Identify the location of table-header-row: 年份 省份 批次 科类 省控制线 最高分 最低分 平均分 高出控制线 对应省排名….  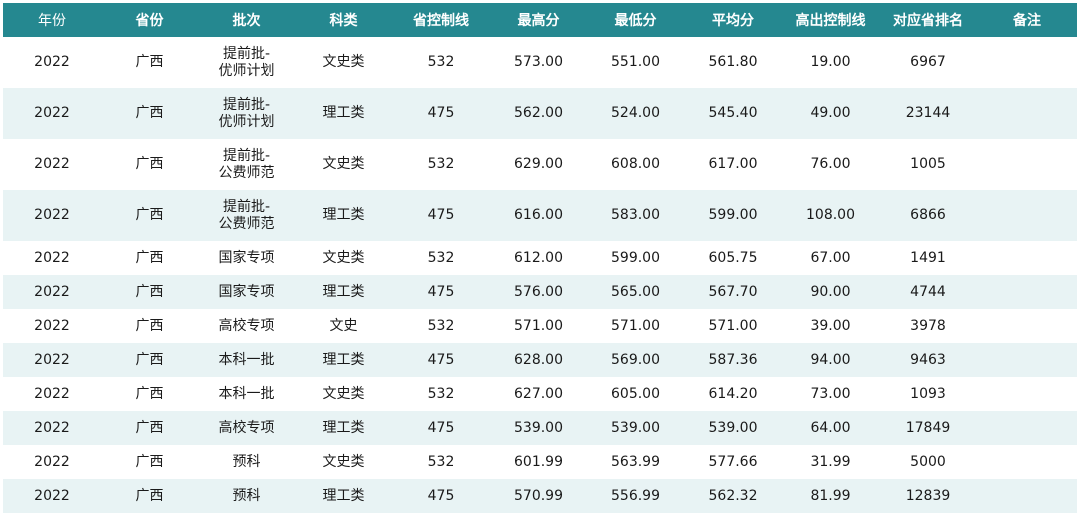
(540, 20).